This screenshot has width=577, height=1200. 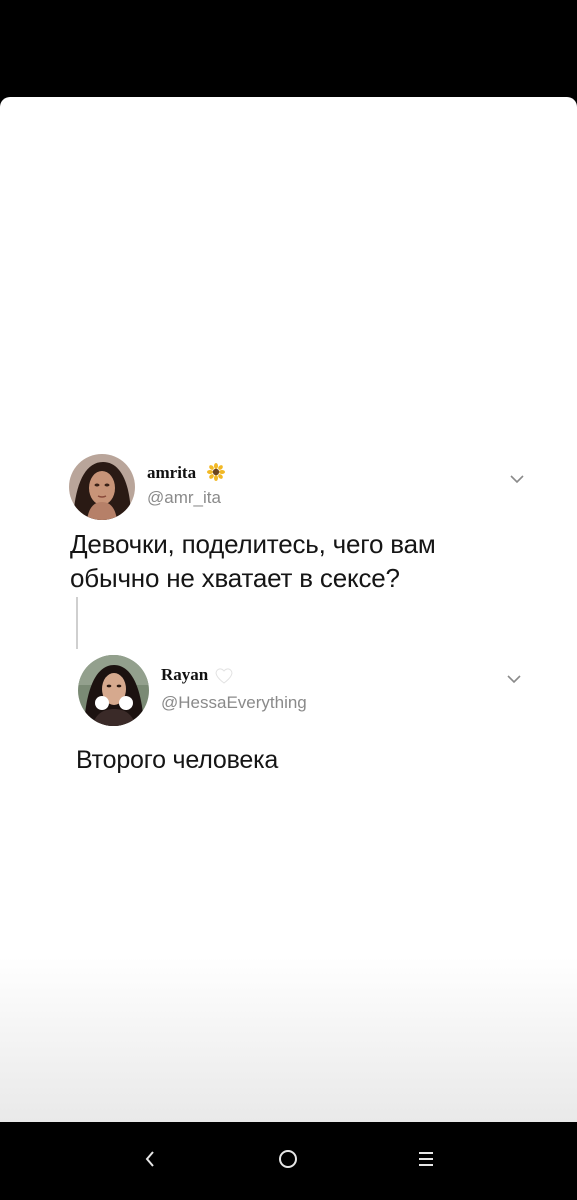 I want to click on author-handle: @amr_ita, so click(x=184, y=498).